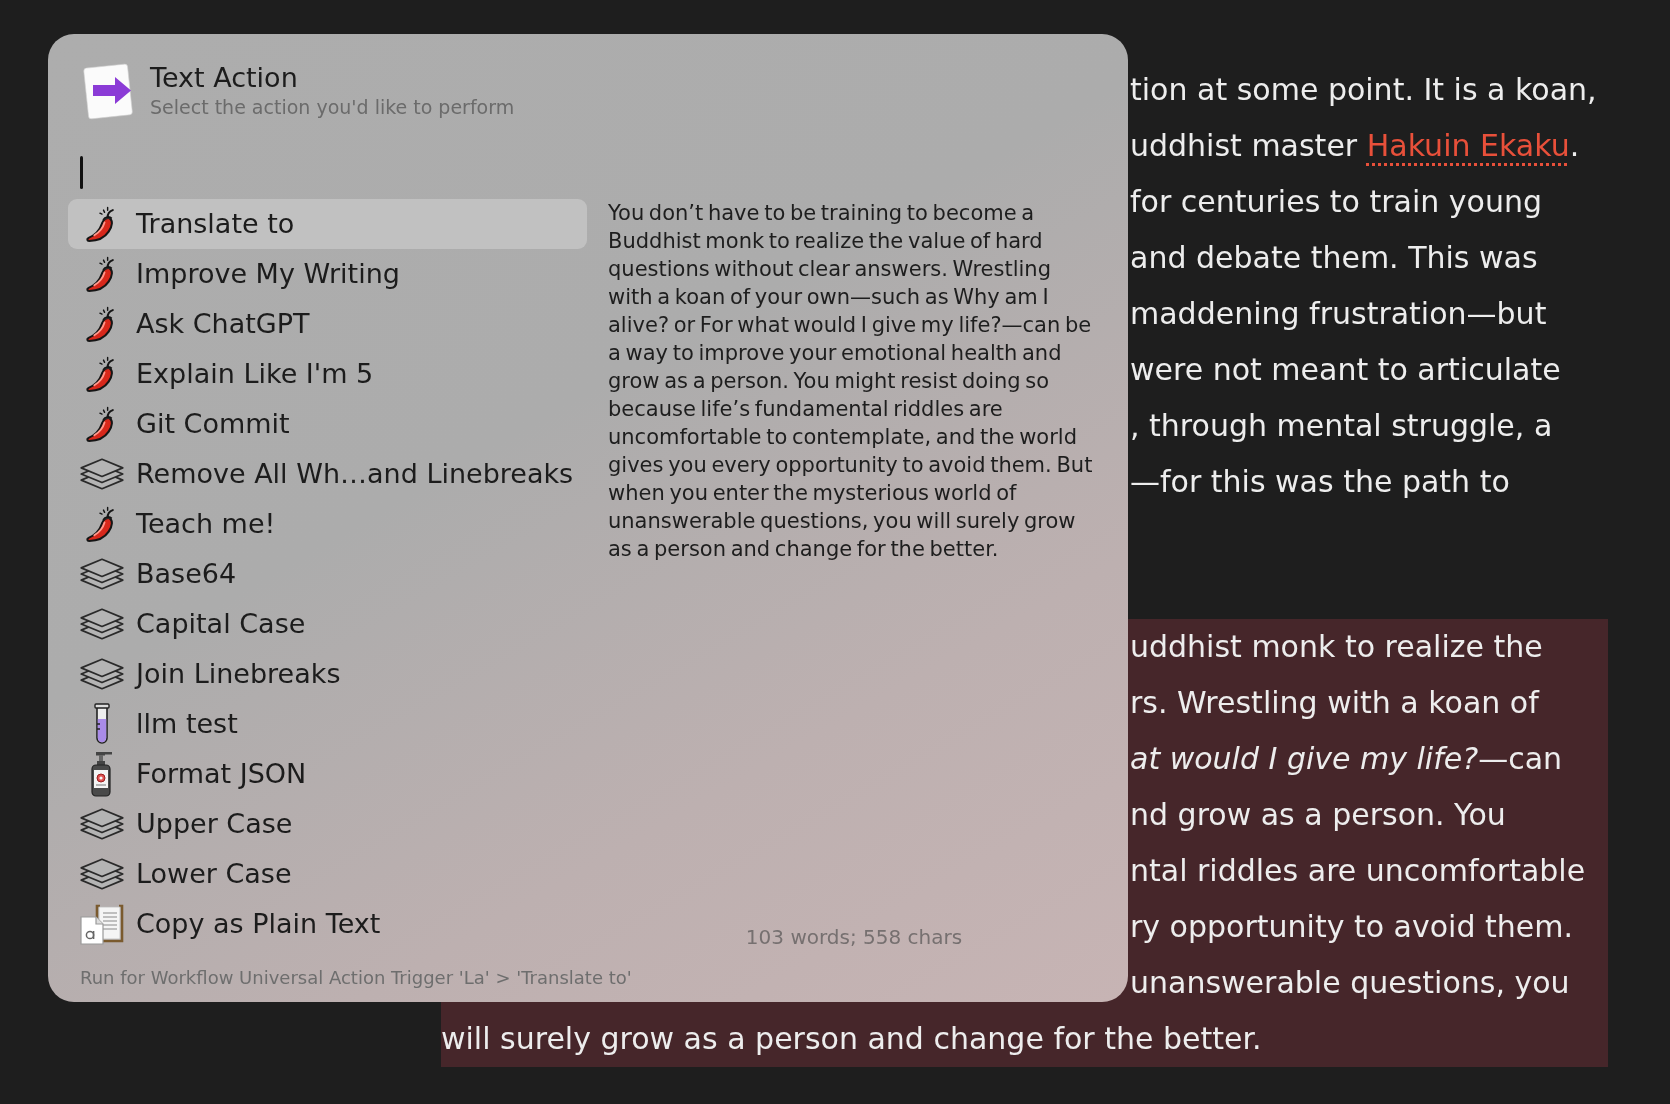 The width and height of the screenshot is (1670, 1104). Describe the element at coordinates (1355, 146) in the screenshot. I see `article-text: uddhist master Hakuin Ekaku.` at that location.